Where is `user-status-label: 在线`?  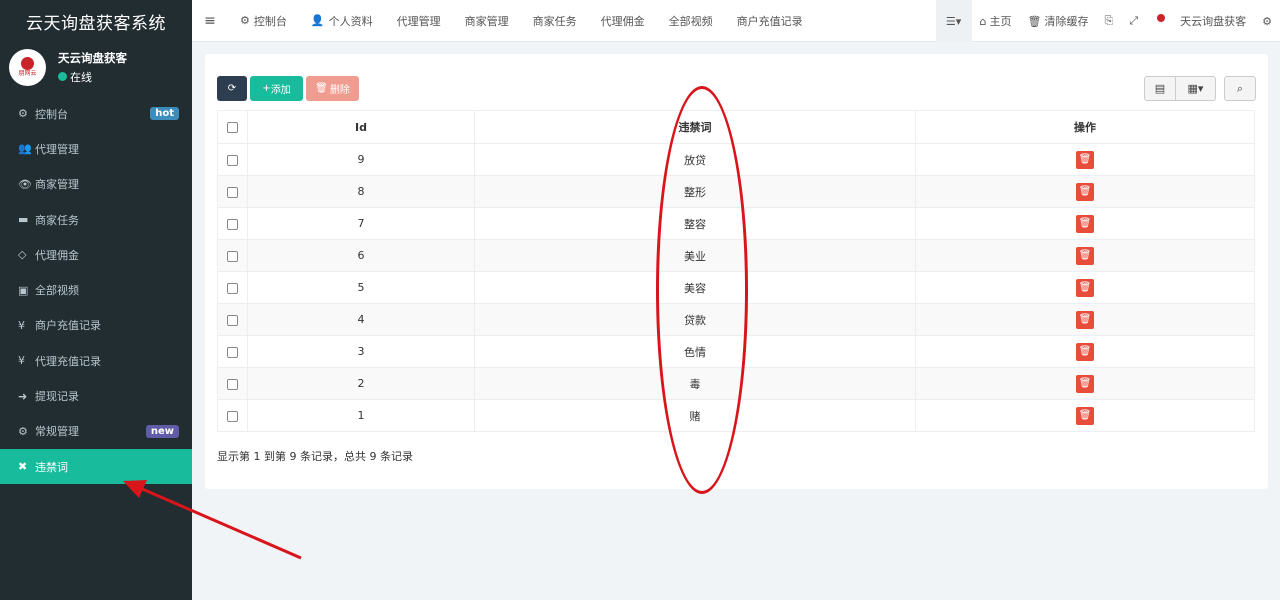 user-status-label: 在线 is located at coordinates (81, 77).